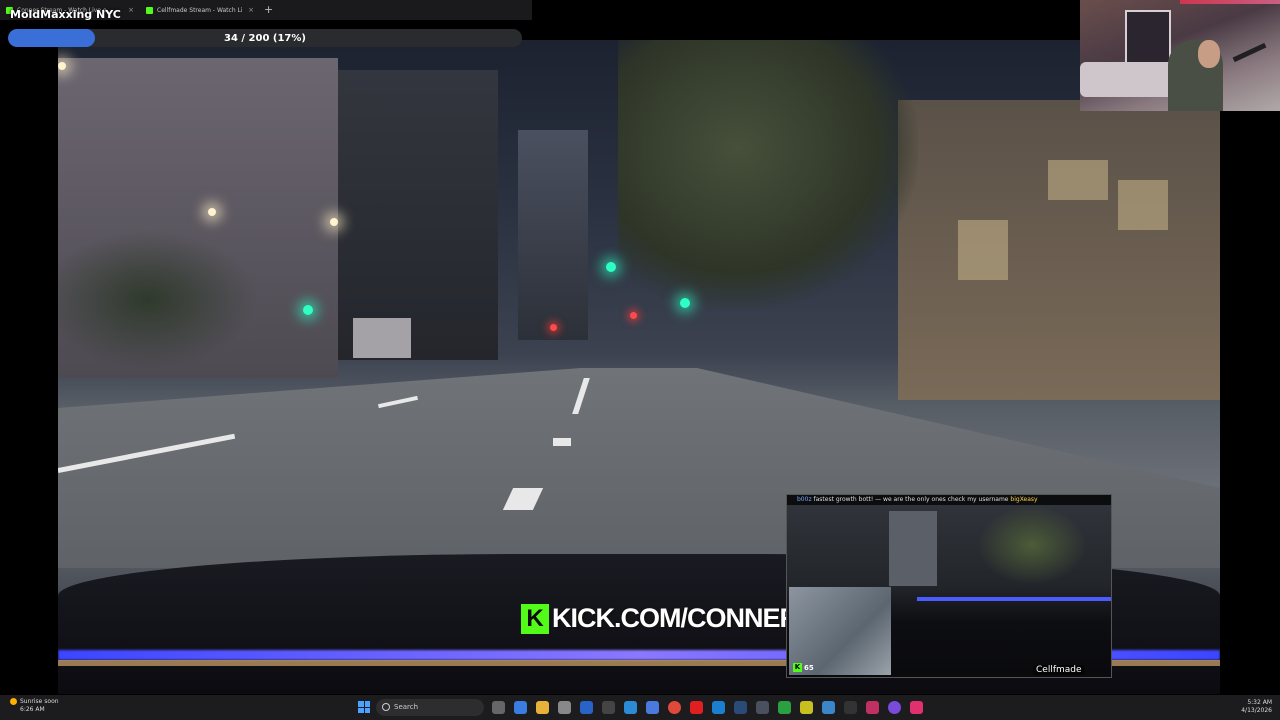  I want to click on taskbar-search: Search, so click(430, 707).